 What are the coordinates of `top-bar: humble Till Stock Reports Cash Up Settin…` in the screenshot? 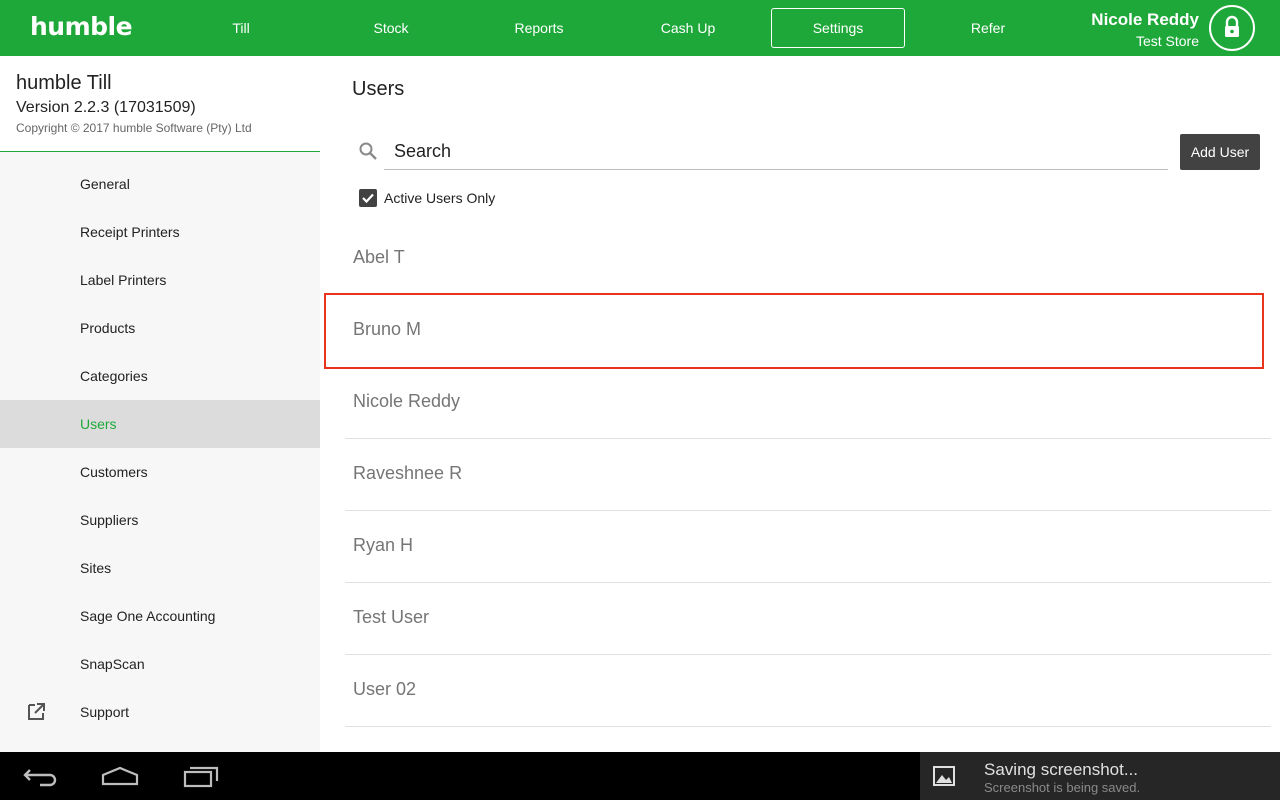 It's located at (640, 28).